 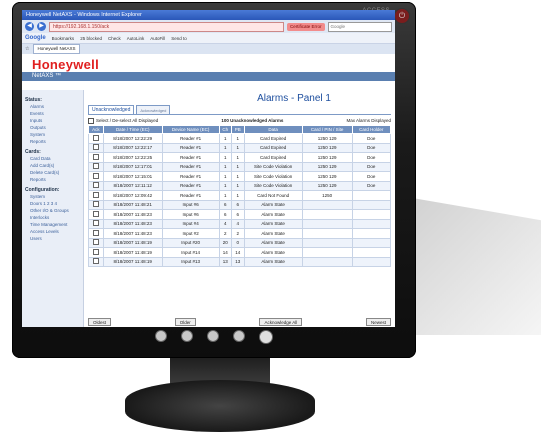 I want to click on address-bar: https://192.168.1.150/ack, so click(x=166, y=26).